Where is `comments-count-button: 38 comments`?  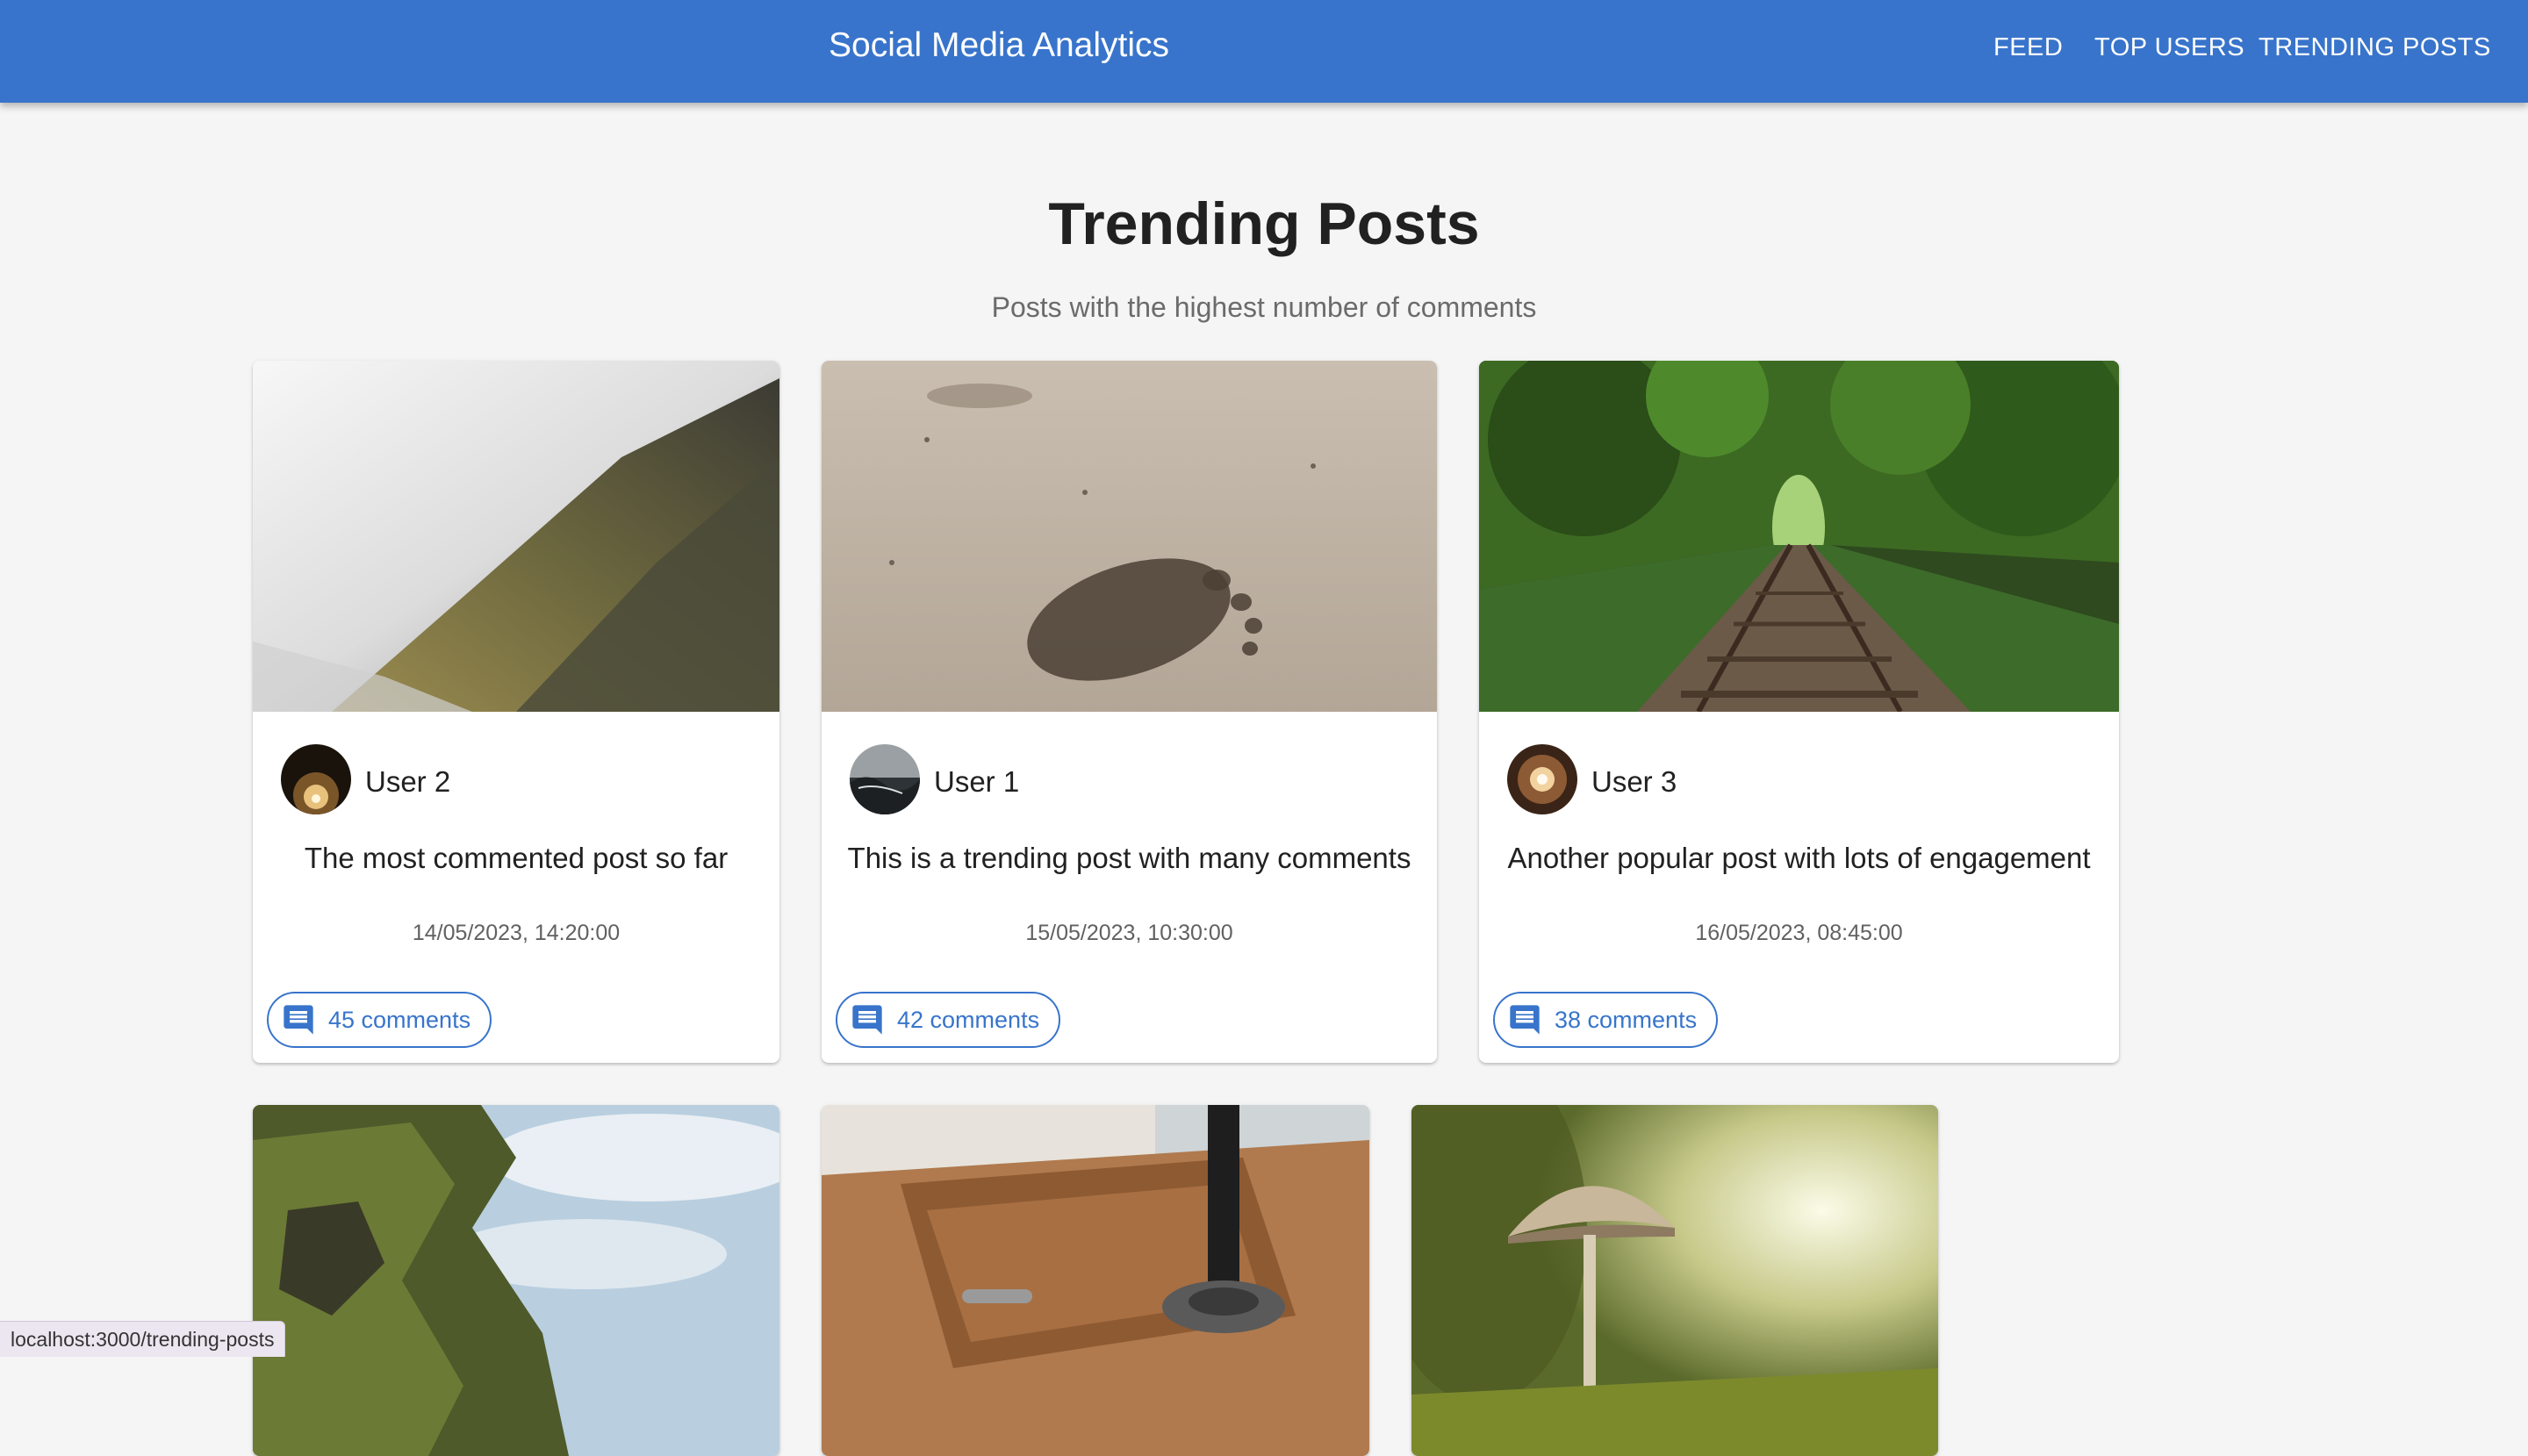 comments-count-button: 38 comments is located at coordinates (1606, 1020).